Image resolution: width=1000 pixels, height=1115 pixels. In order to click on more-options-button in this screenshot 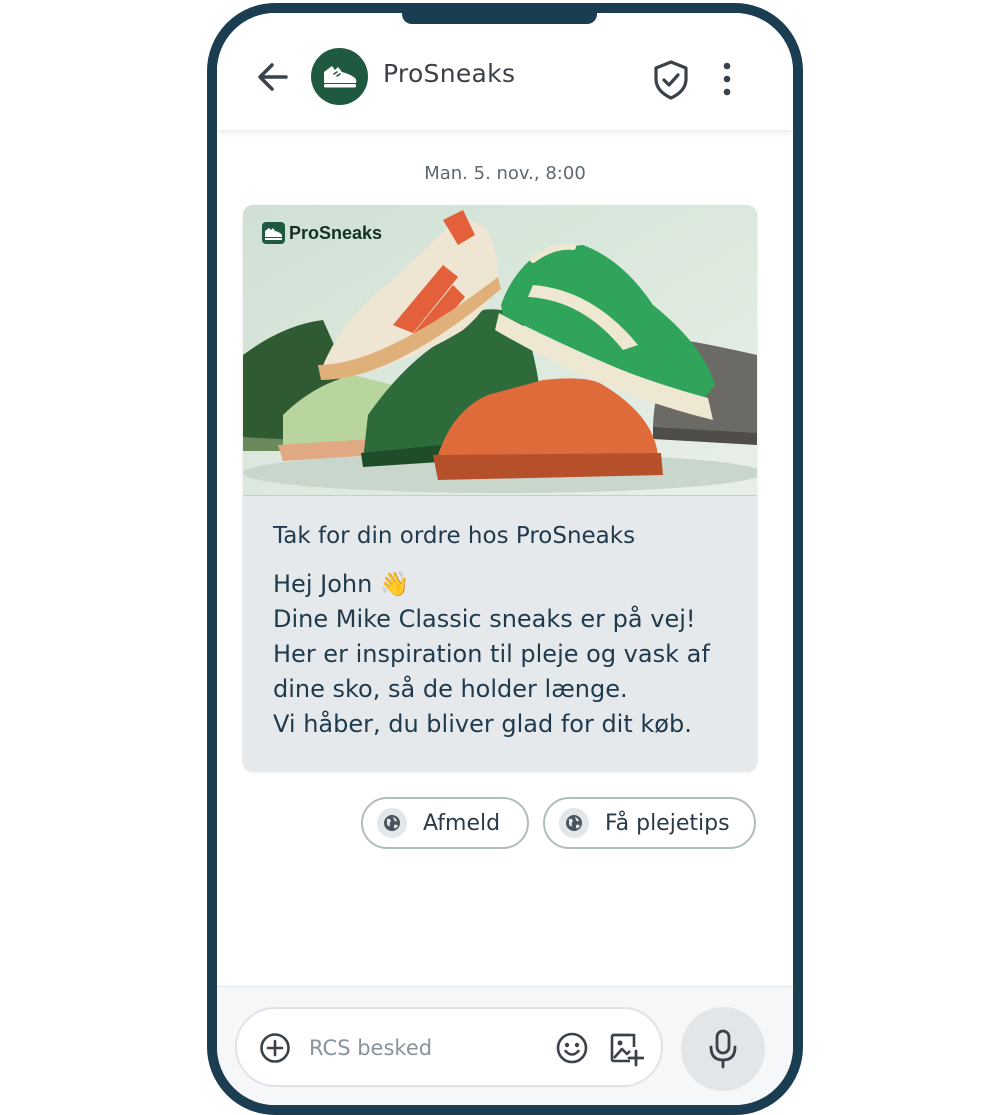, I will do `click(727, 79)`.